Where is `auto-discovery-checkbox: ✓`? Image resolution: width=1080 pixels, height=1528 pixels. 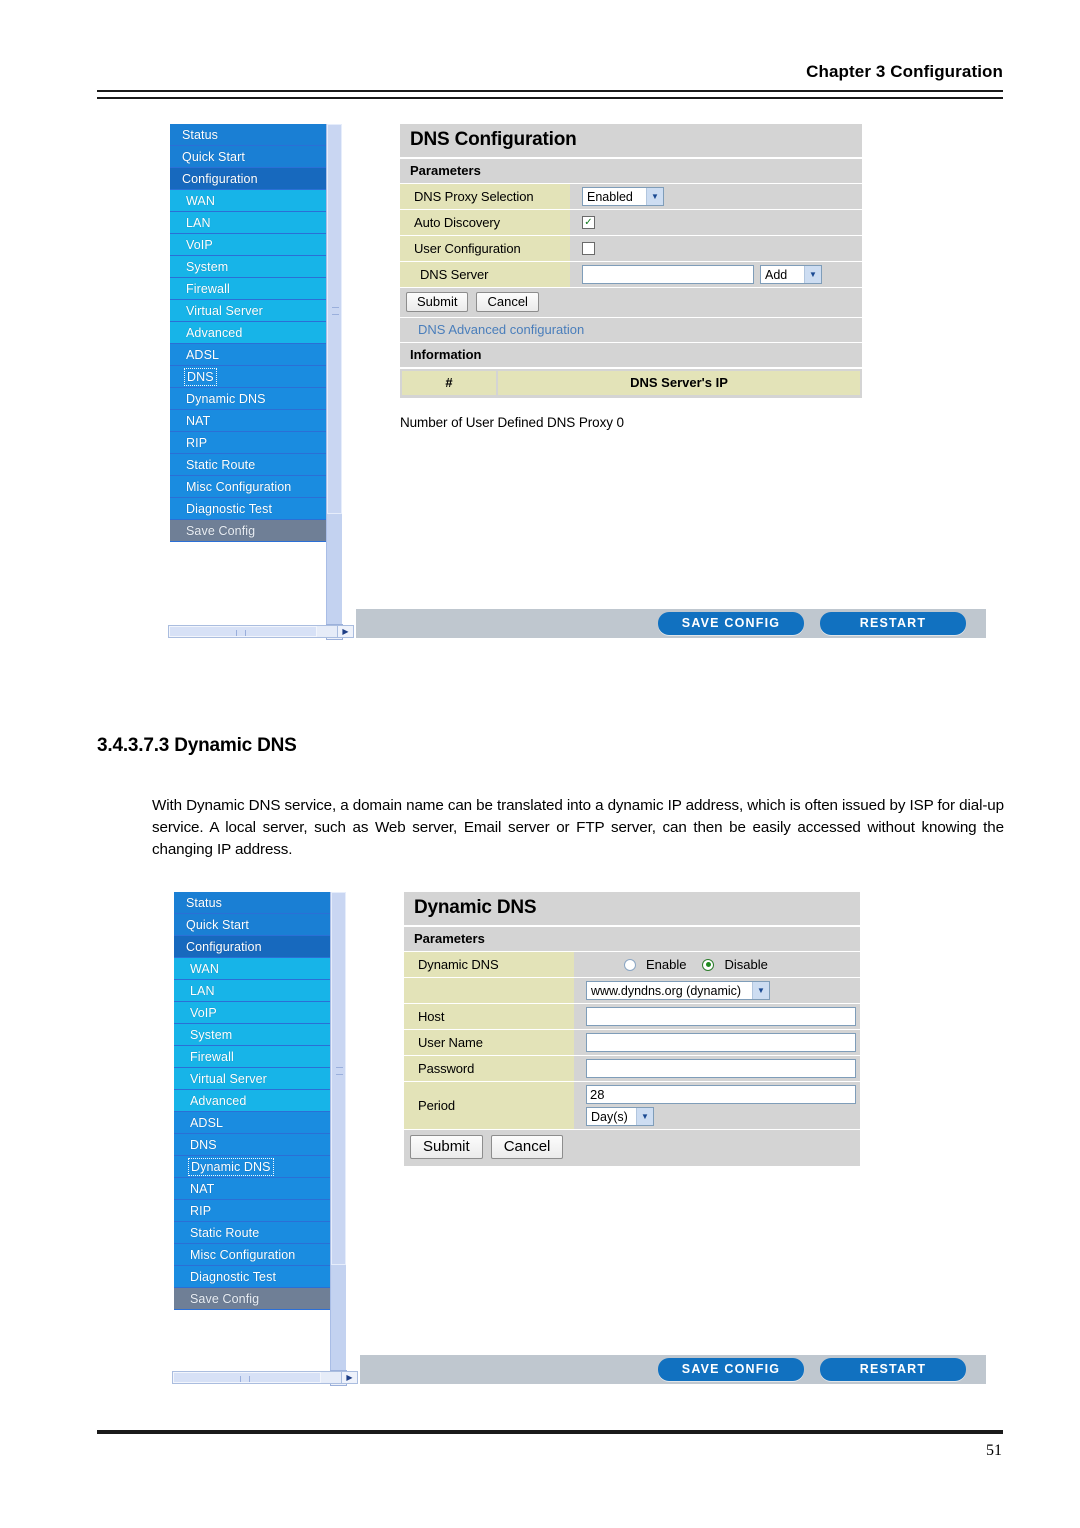
auto-discovery-checkbox: ✓ is located at coordinates (588, 222).